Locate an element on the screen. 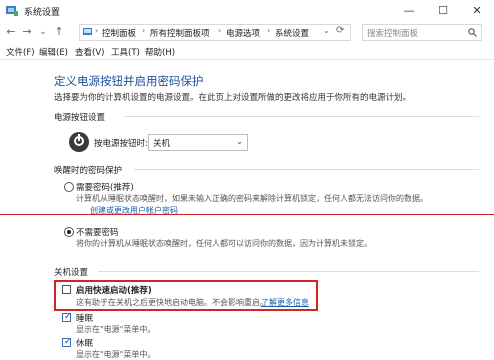 This screenshot has height=360, width=494. power-options-icon is located at coordinates (12, 11).